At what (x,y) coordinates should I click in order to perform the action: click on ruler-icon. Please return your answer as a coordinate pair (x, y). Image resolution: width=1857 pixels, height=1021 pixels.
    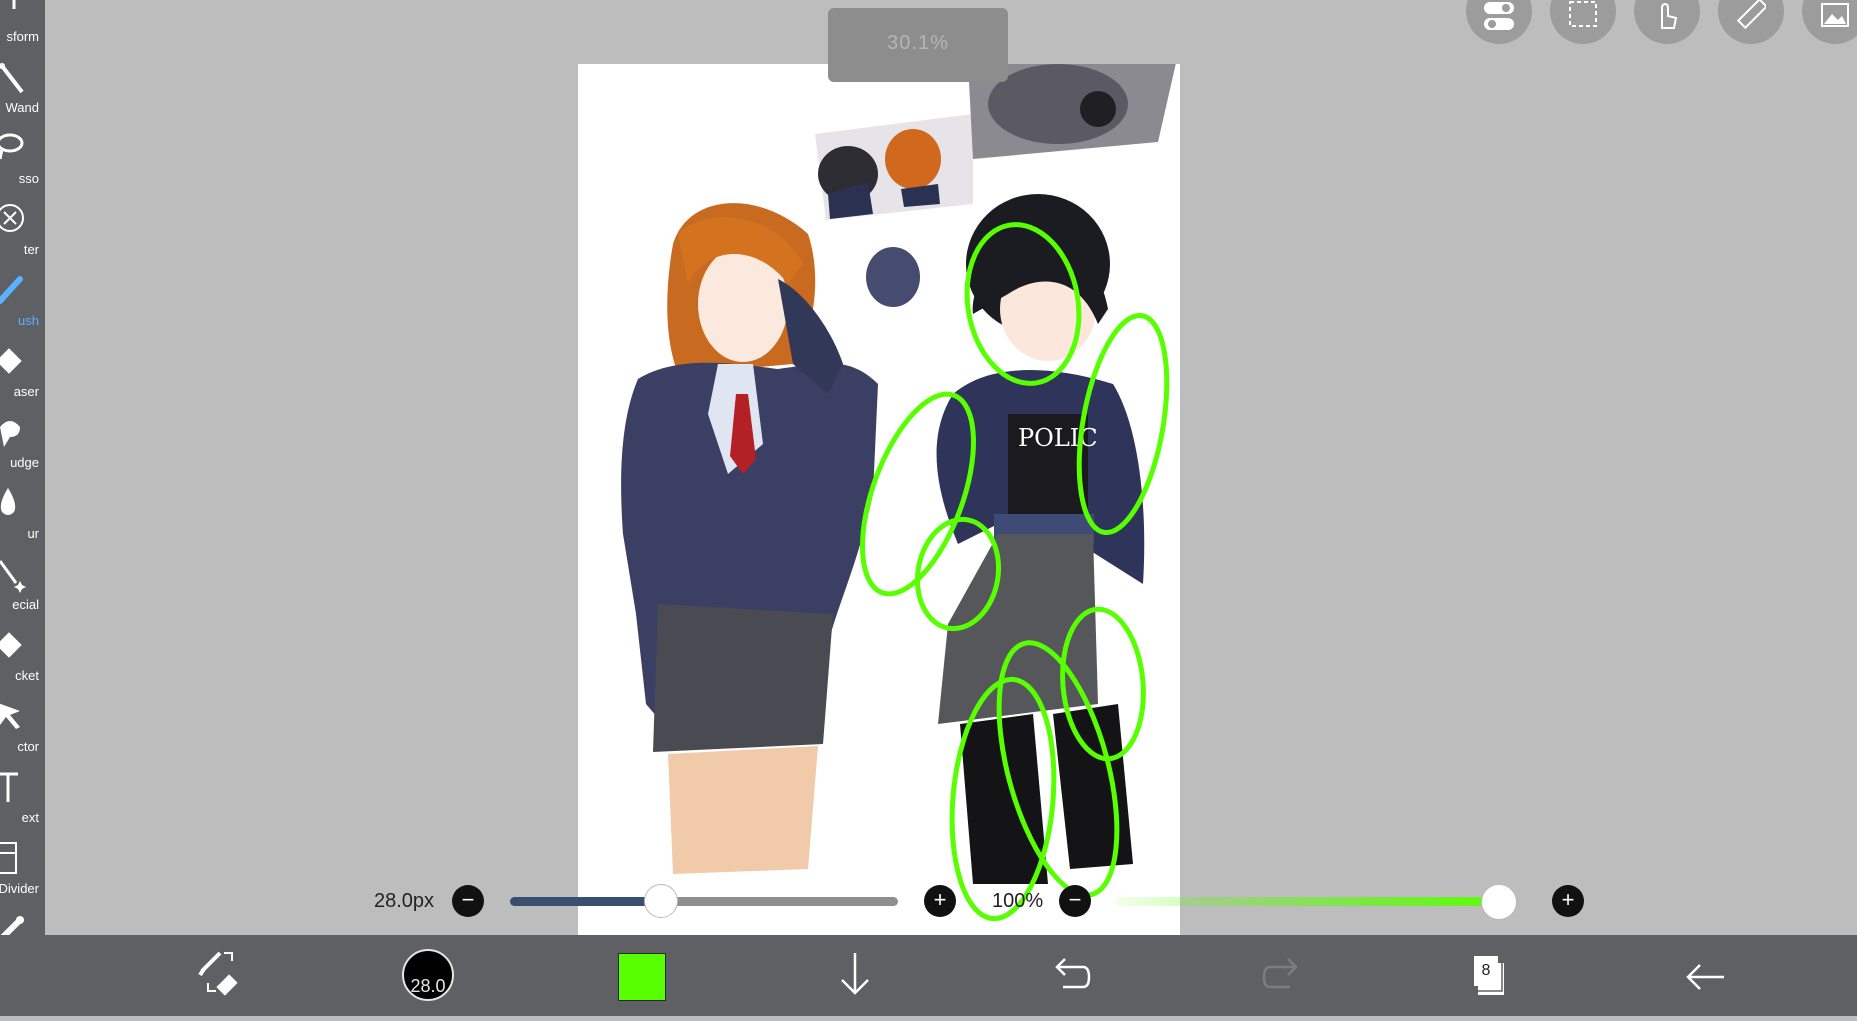
    Looking at the image, I should click on (1751, 15).